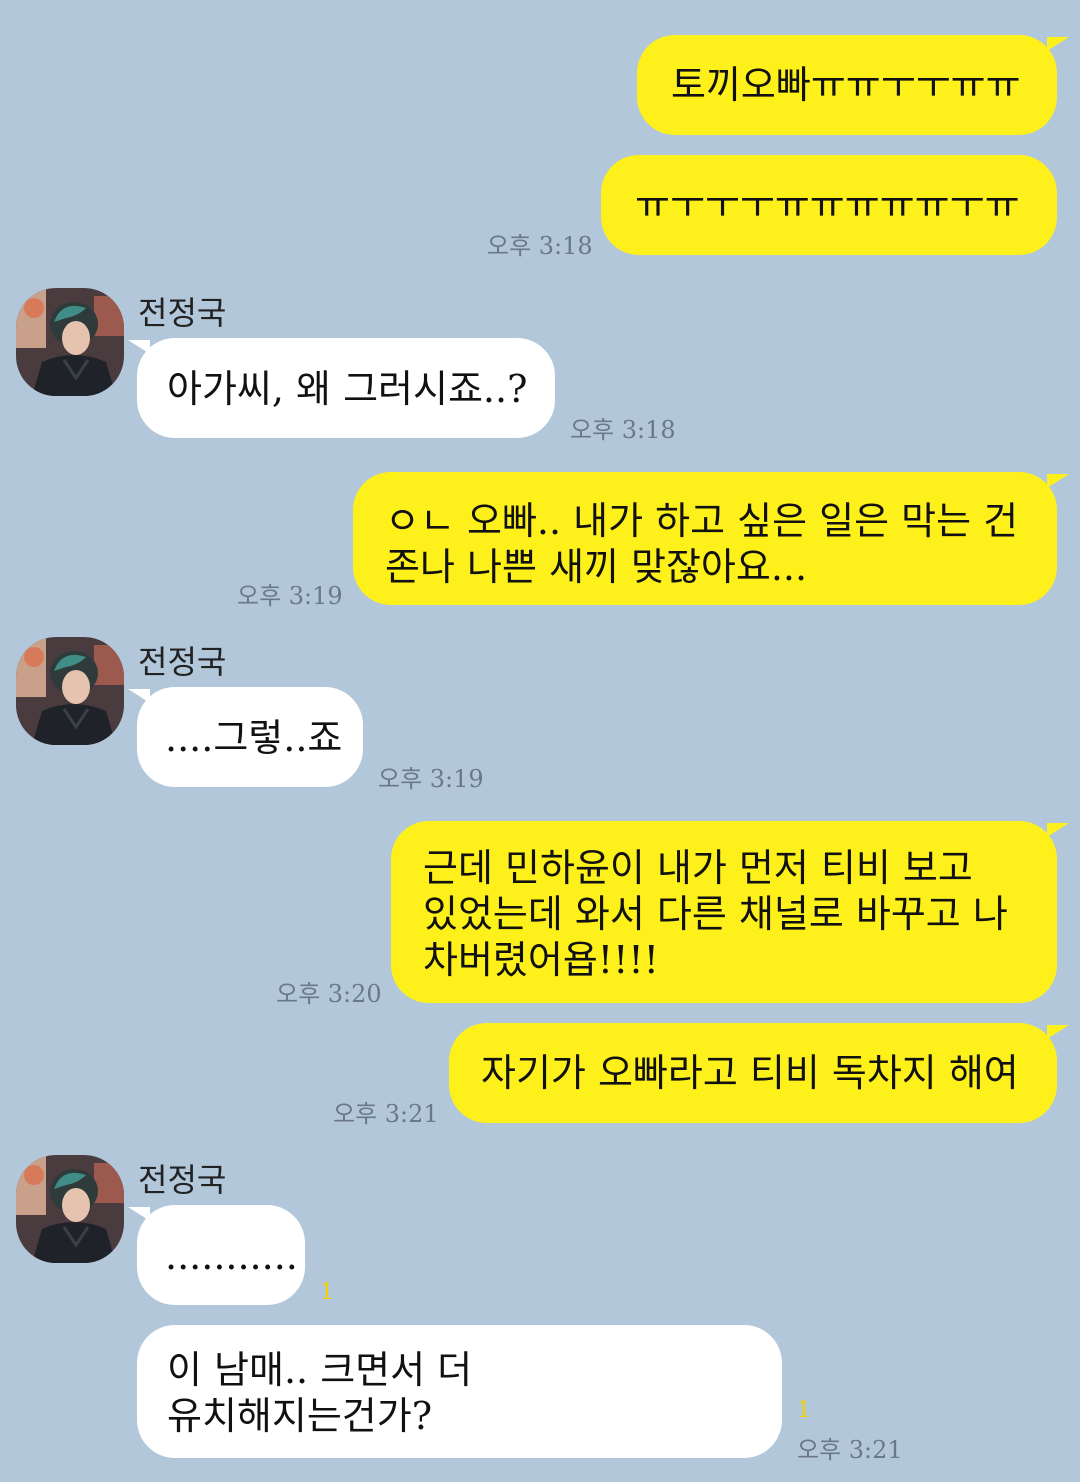 The image size is (1080, 1482). Describe the element at coordinates (847, 85) in the screenshot. I see `outgoing-message-1: 토끼오빠ㅠㅠㅜㅜㅠㅠ` at that location.